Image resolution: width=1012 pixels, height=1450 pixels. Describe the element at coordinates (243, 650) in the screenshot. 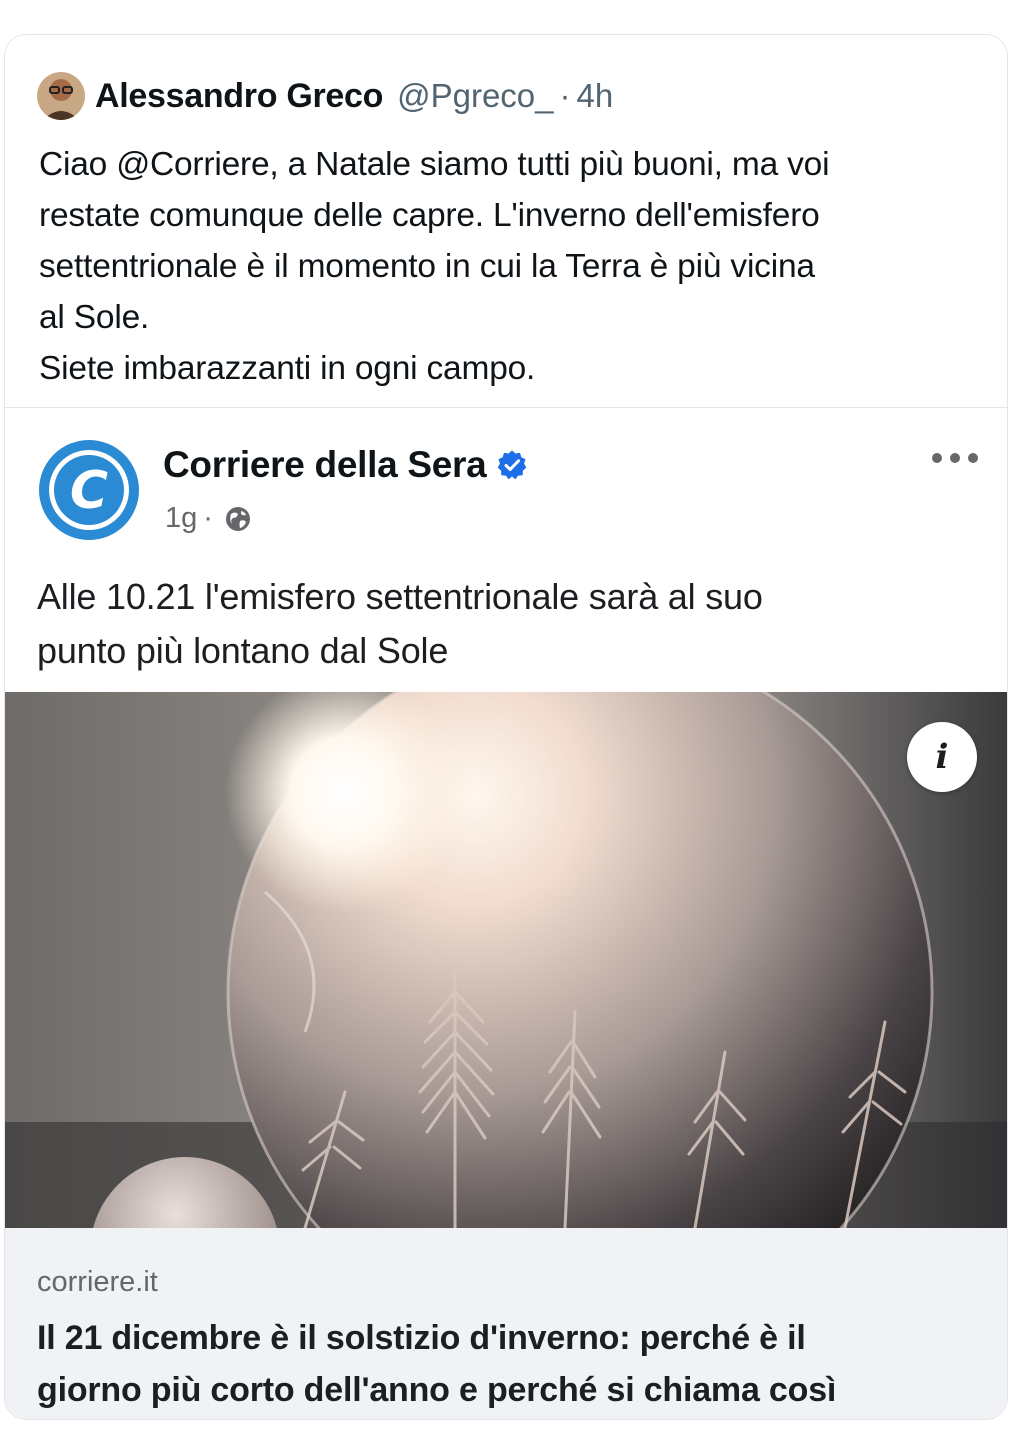

I see `embedded-text-line: punto più lontano dal Sole` at that location.